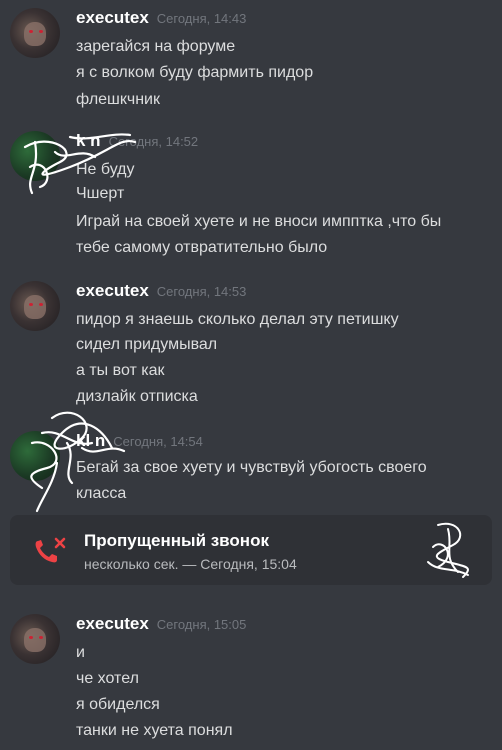 This screenshot has height=750, width=502. Describe the element at coordinates (190, 564) in the screenshot. I see `call-subtitle: несколько сек. — Сегодня, 15:04` at that location.